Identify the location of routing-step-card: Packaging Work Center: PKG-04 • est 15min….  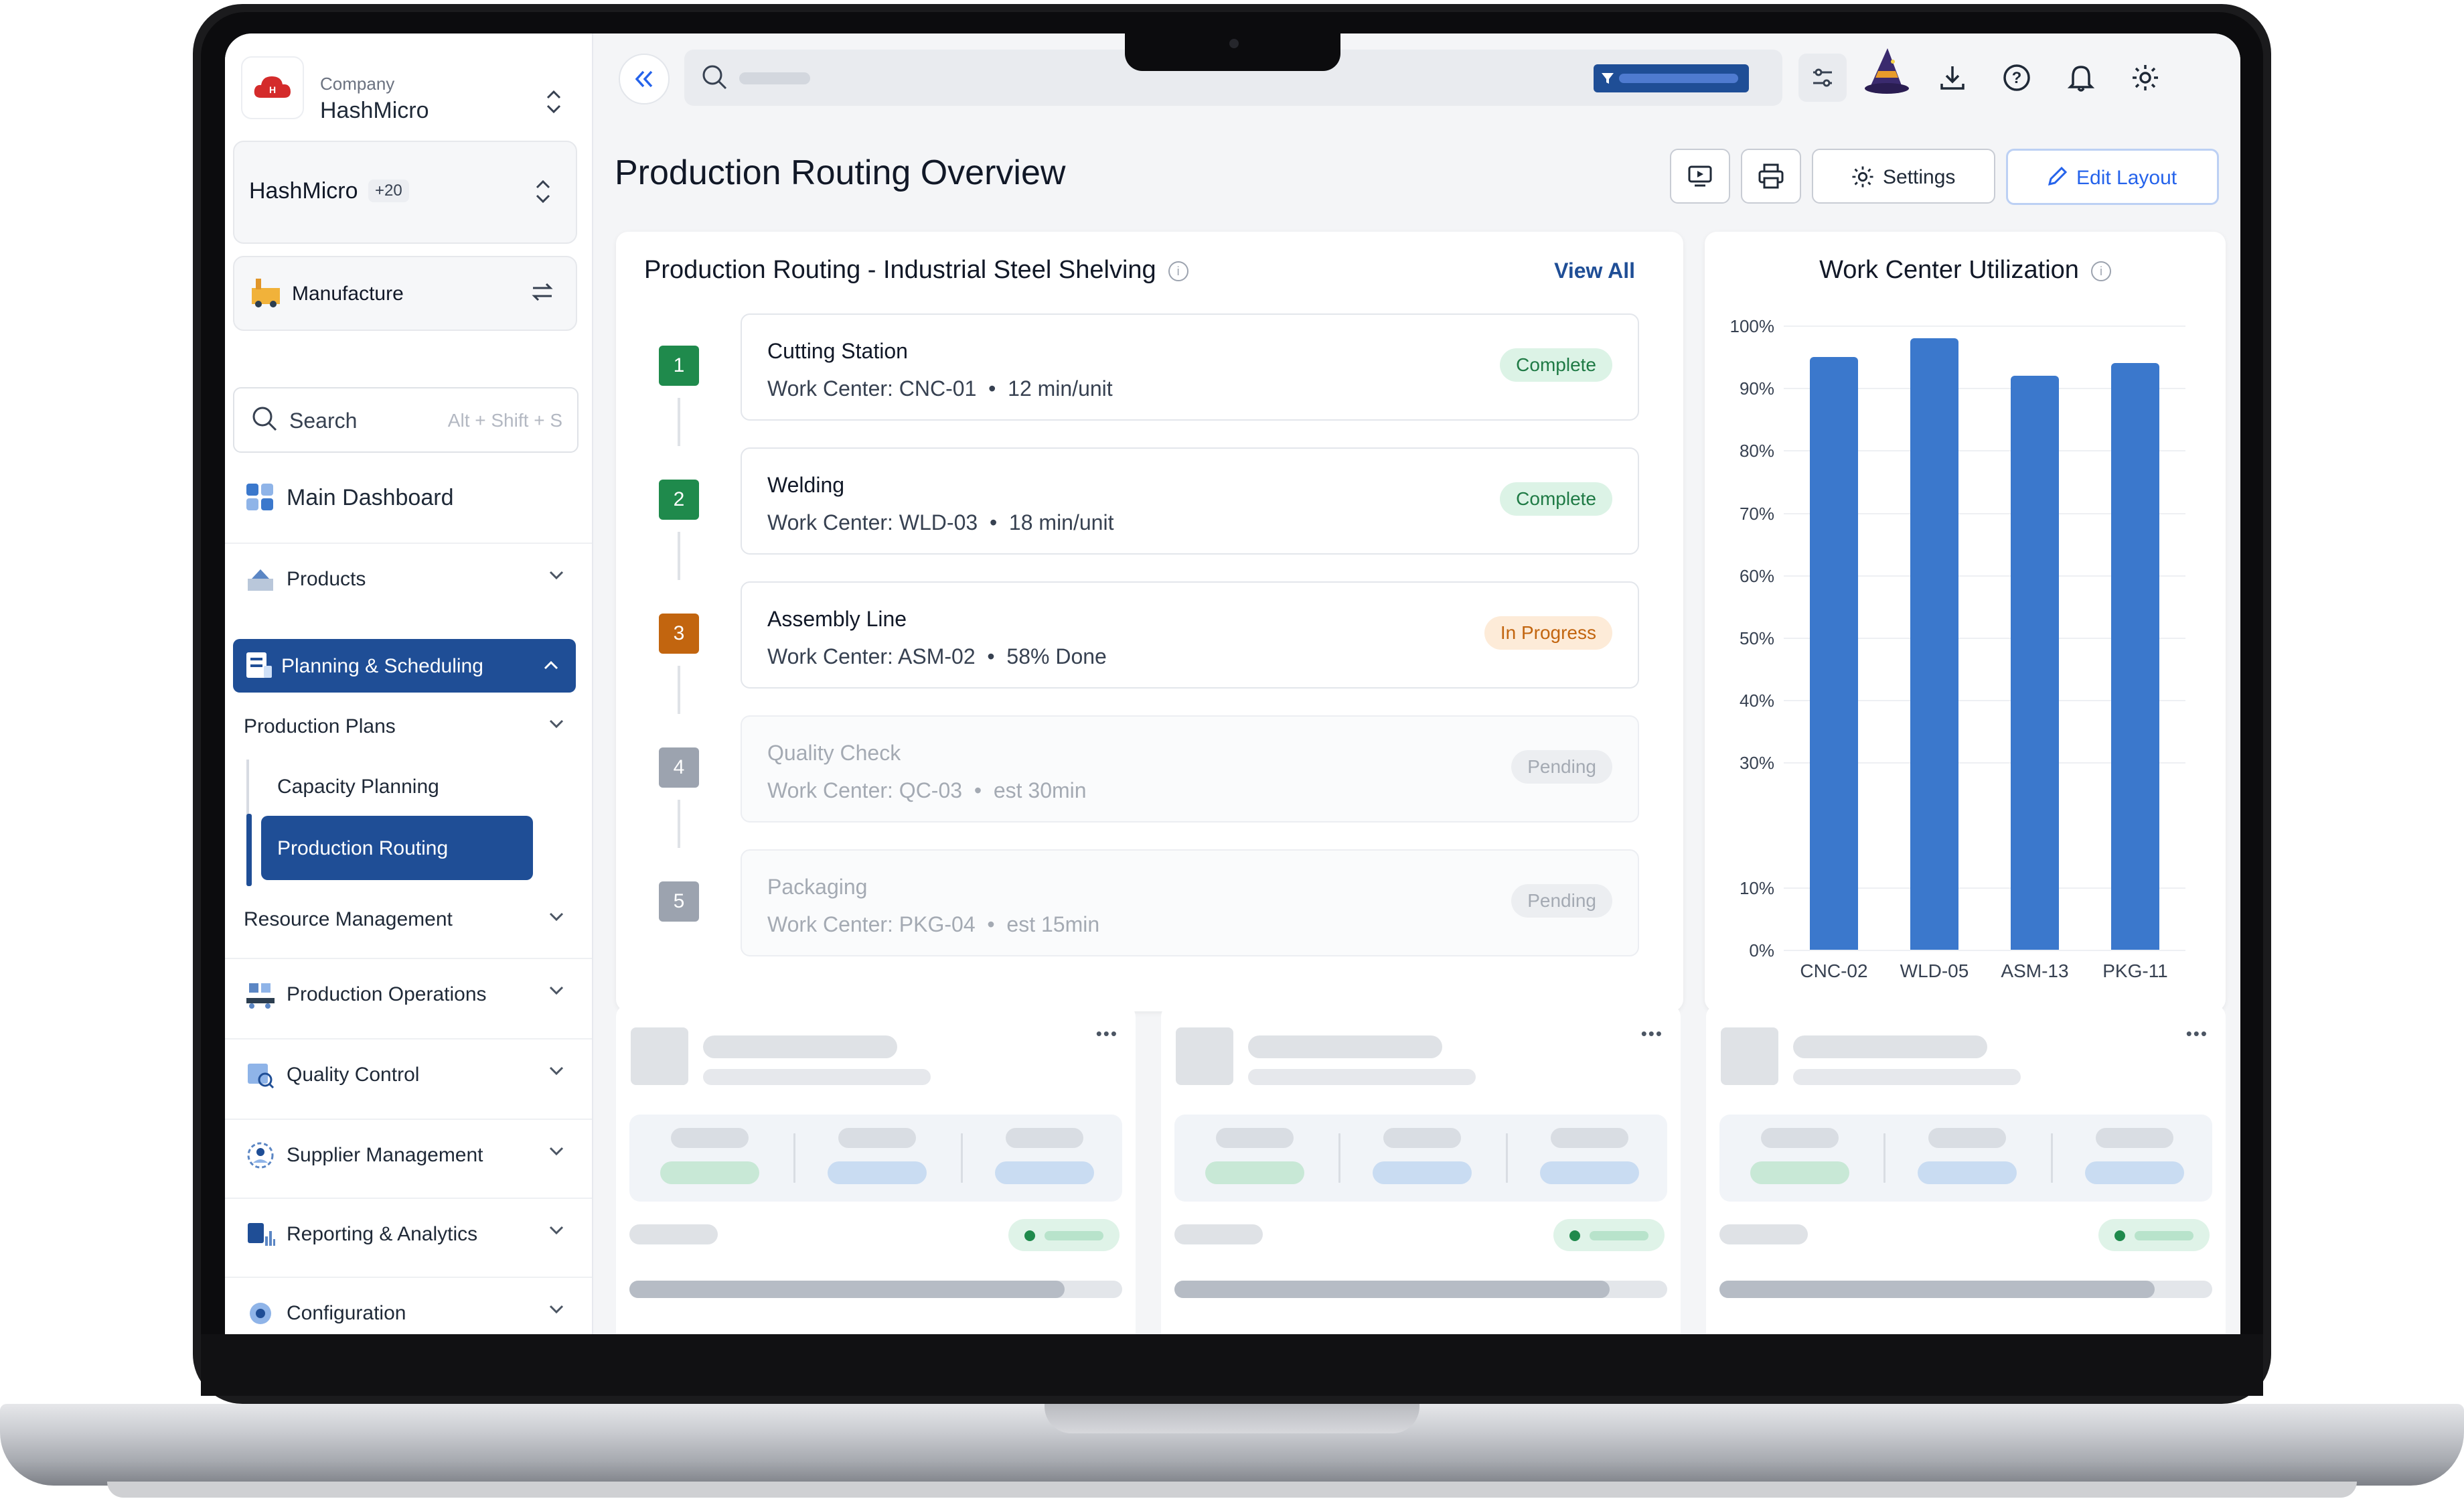
(1190, 902).